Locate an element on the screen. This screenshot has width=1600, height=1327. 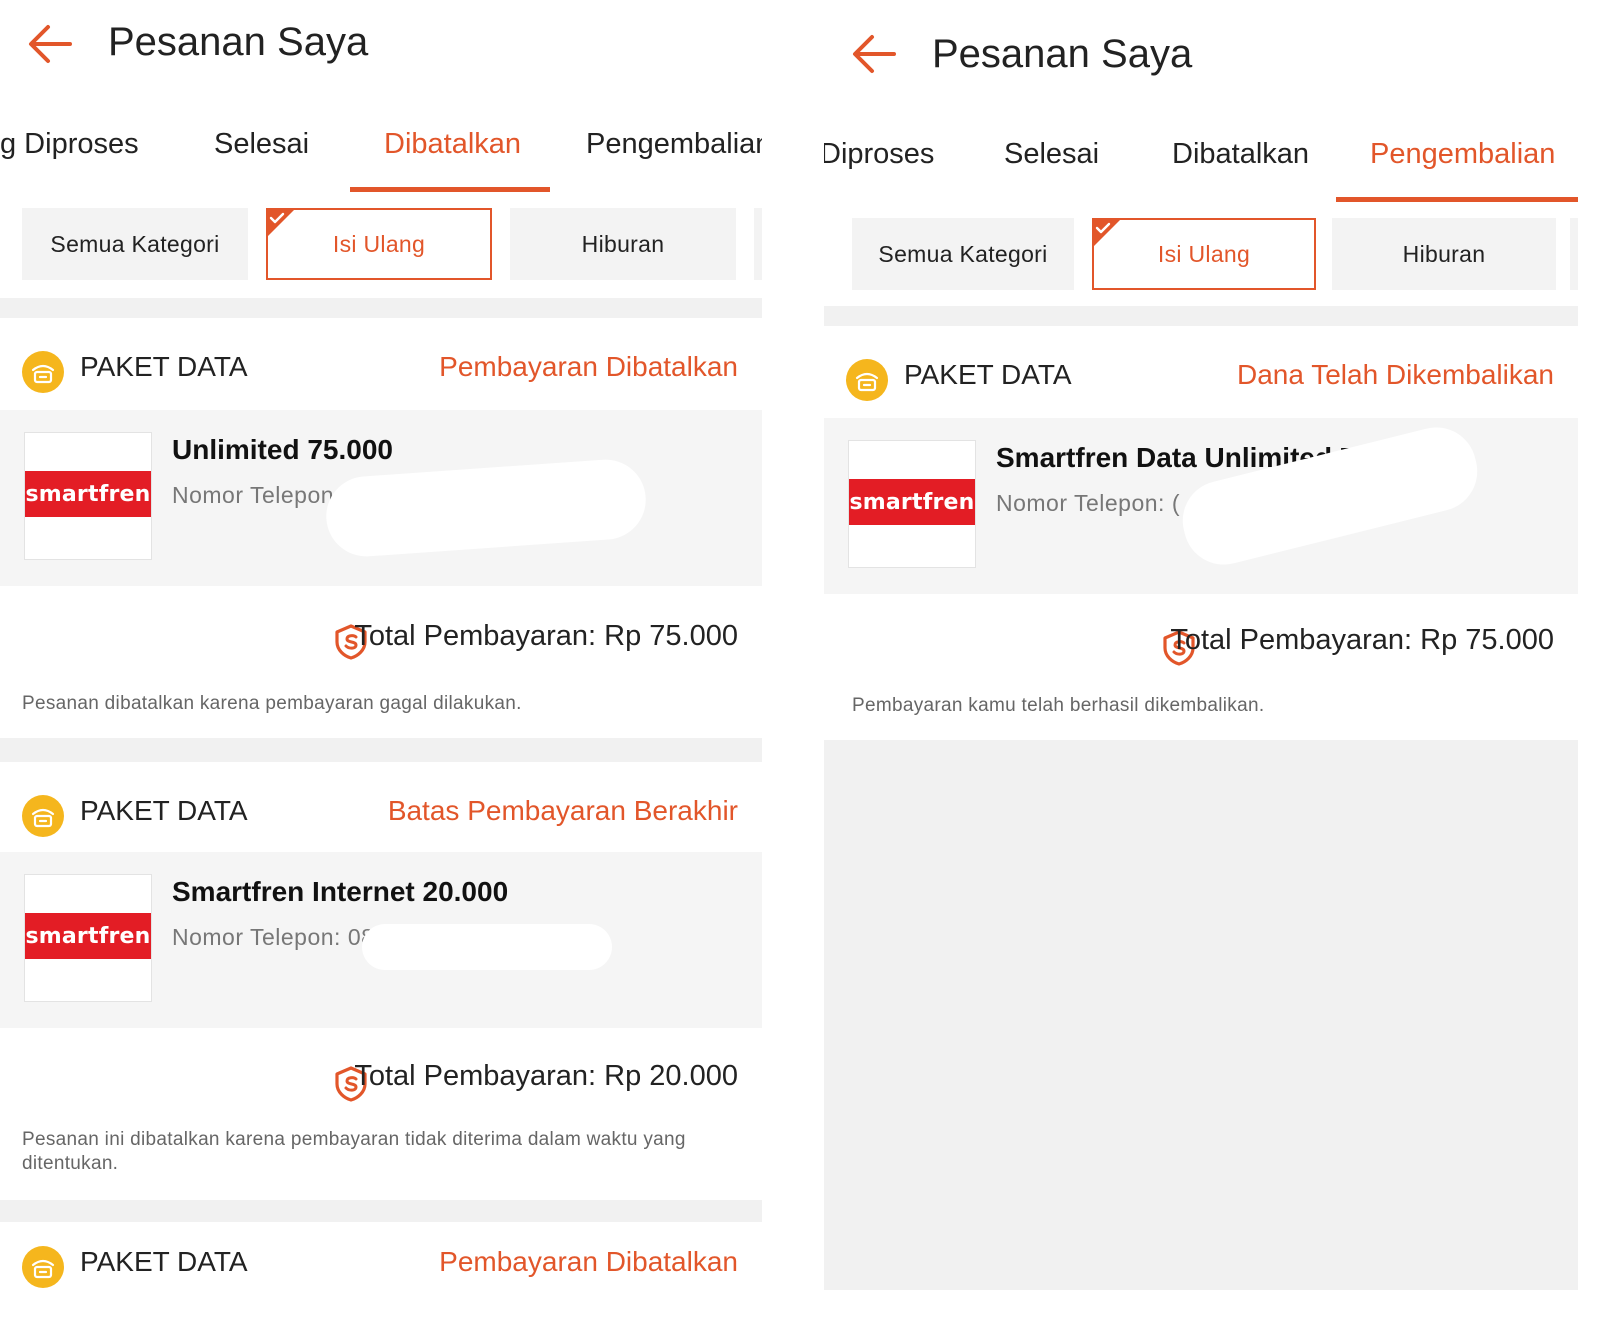
order-status: Batas Pembayaran Berakhir is located at coordinates (562, 810).